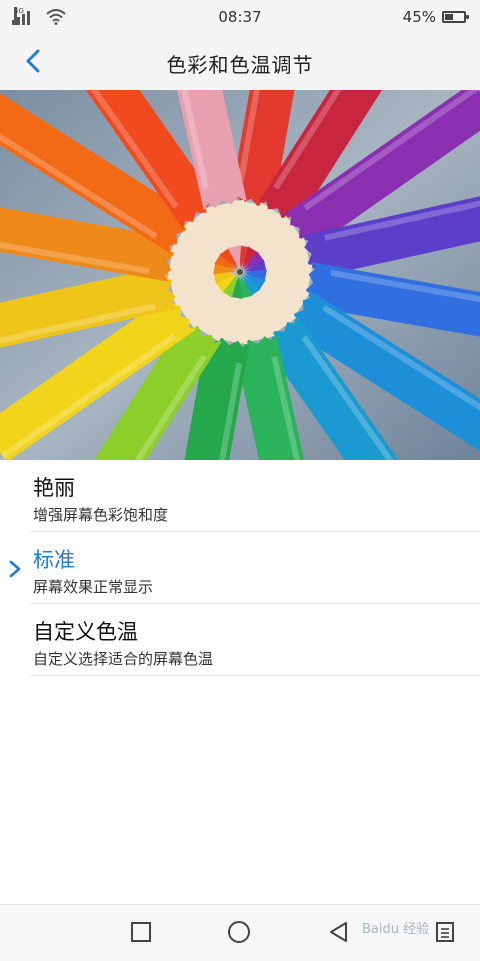 The height and width of the screenshot is (961, 480). What do you see at coordinates (449, 17) in the screenshot?
I see `battery-level` at bounding box center [449, 17].